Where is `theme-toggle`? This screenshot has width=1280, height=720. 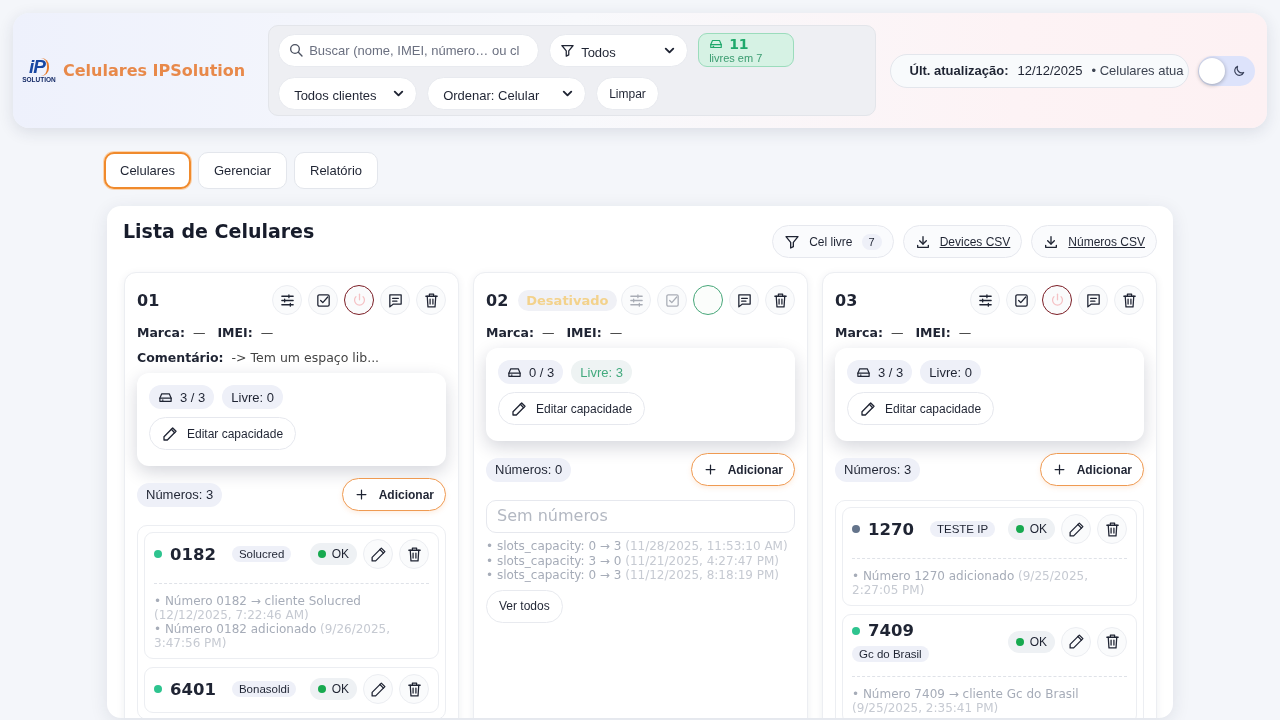 theme-toggle is located at coordinates (1226, 70).